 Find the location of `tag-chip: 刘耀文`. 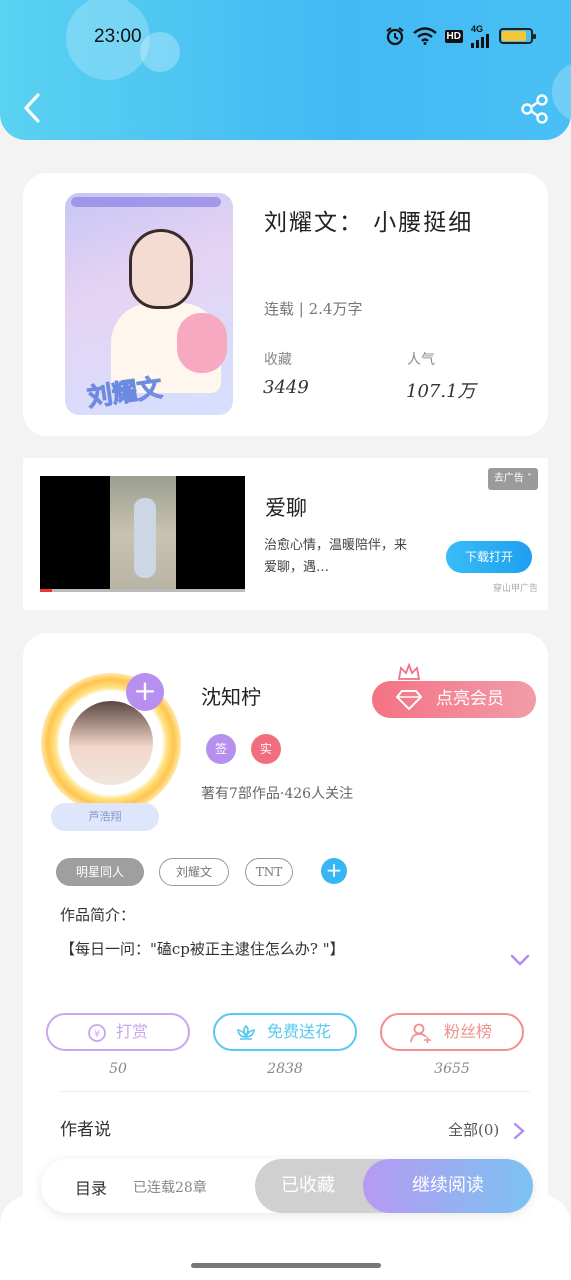

tag-chip: 刘耀文 is located at coordinates (194, 872).